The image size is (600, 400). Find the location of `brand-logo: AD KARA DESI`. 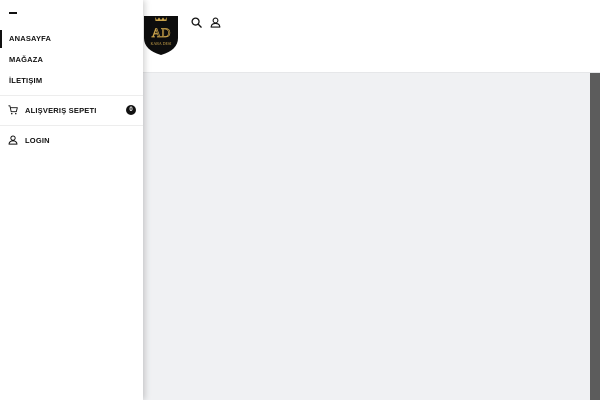

brand-logo: AD KARA DESI is located at coordinates (161, 35).